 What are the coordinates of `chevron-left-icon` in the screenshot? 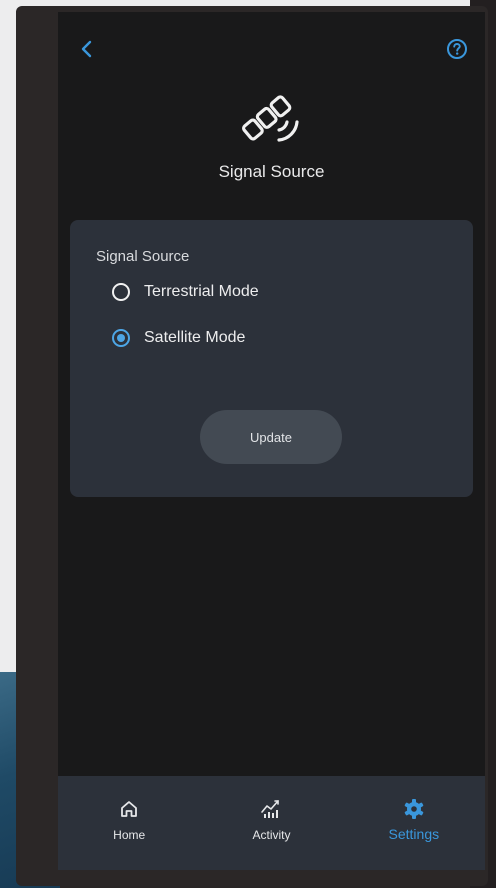 It's located at (86, 49).